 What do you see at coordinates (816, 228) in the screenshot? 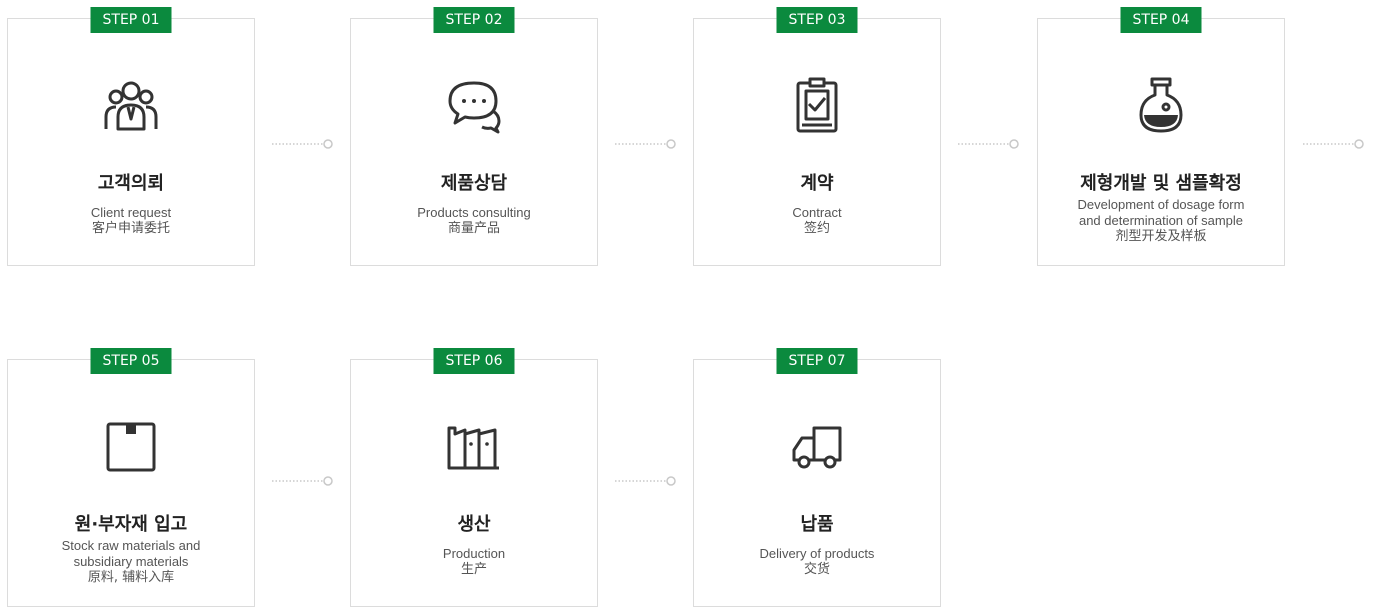
I see `step-desc-zh: 签约` at bounding box center [816, 228].